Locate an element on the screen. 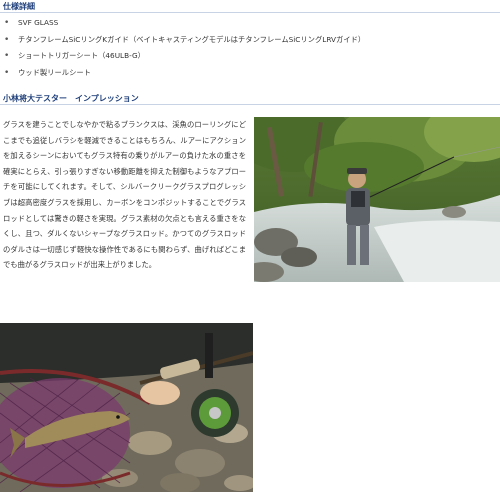 Image resolution: width=500 pixels, height=492 pixels. spec-heading: 仕様詳細 is located at coordinates (19, 6).